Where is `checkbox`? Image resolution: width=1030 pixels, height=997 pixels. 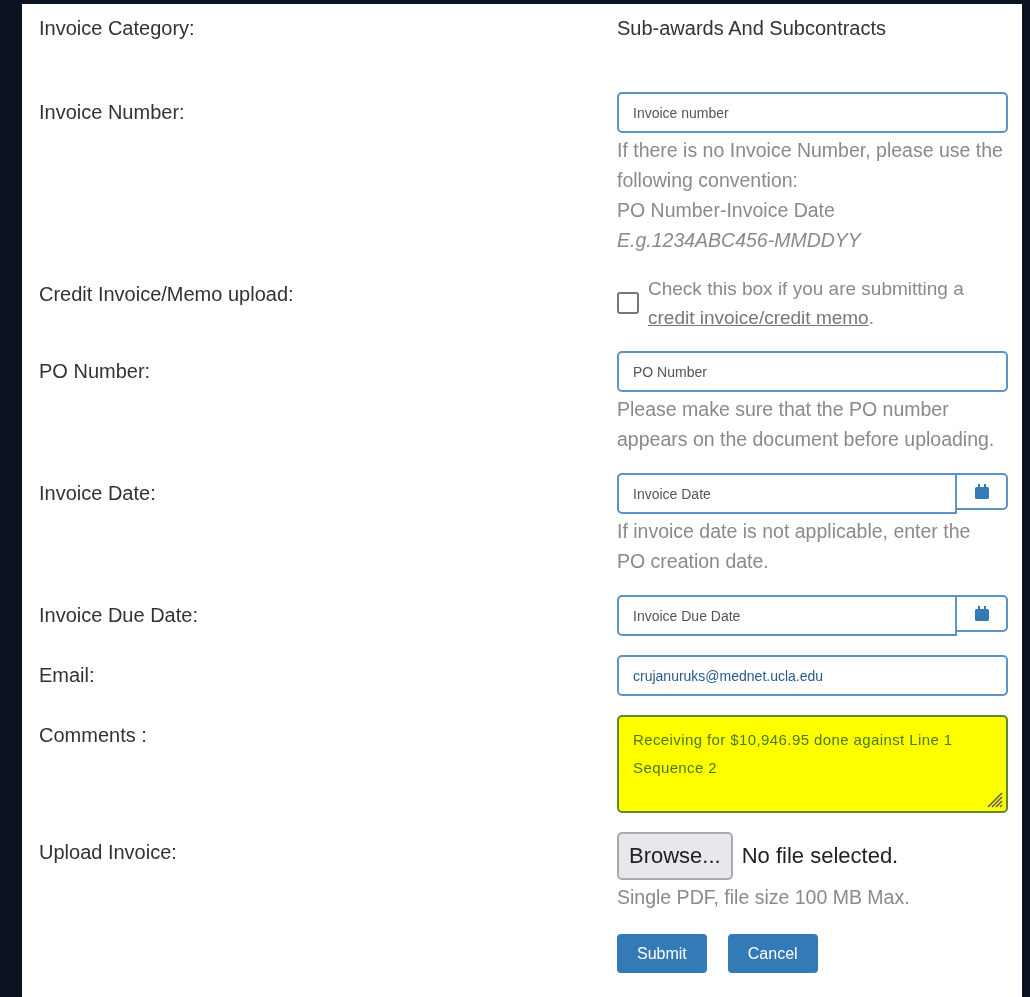
checkbox is located at coordinates (628, 303).